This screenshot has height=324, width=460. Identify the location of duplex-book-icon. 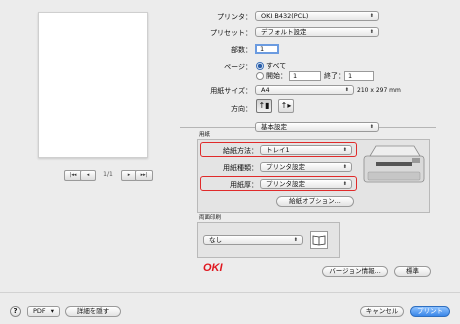
(319, 240).